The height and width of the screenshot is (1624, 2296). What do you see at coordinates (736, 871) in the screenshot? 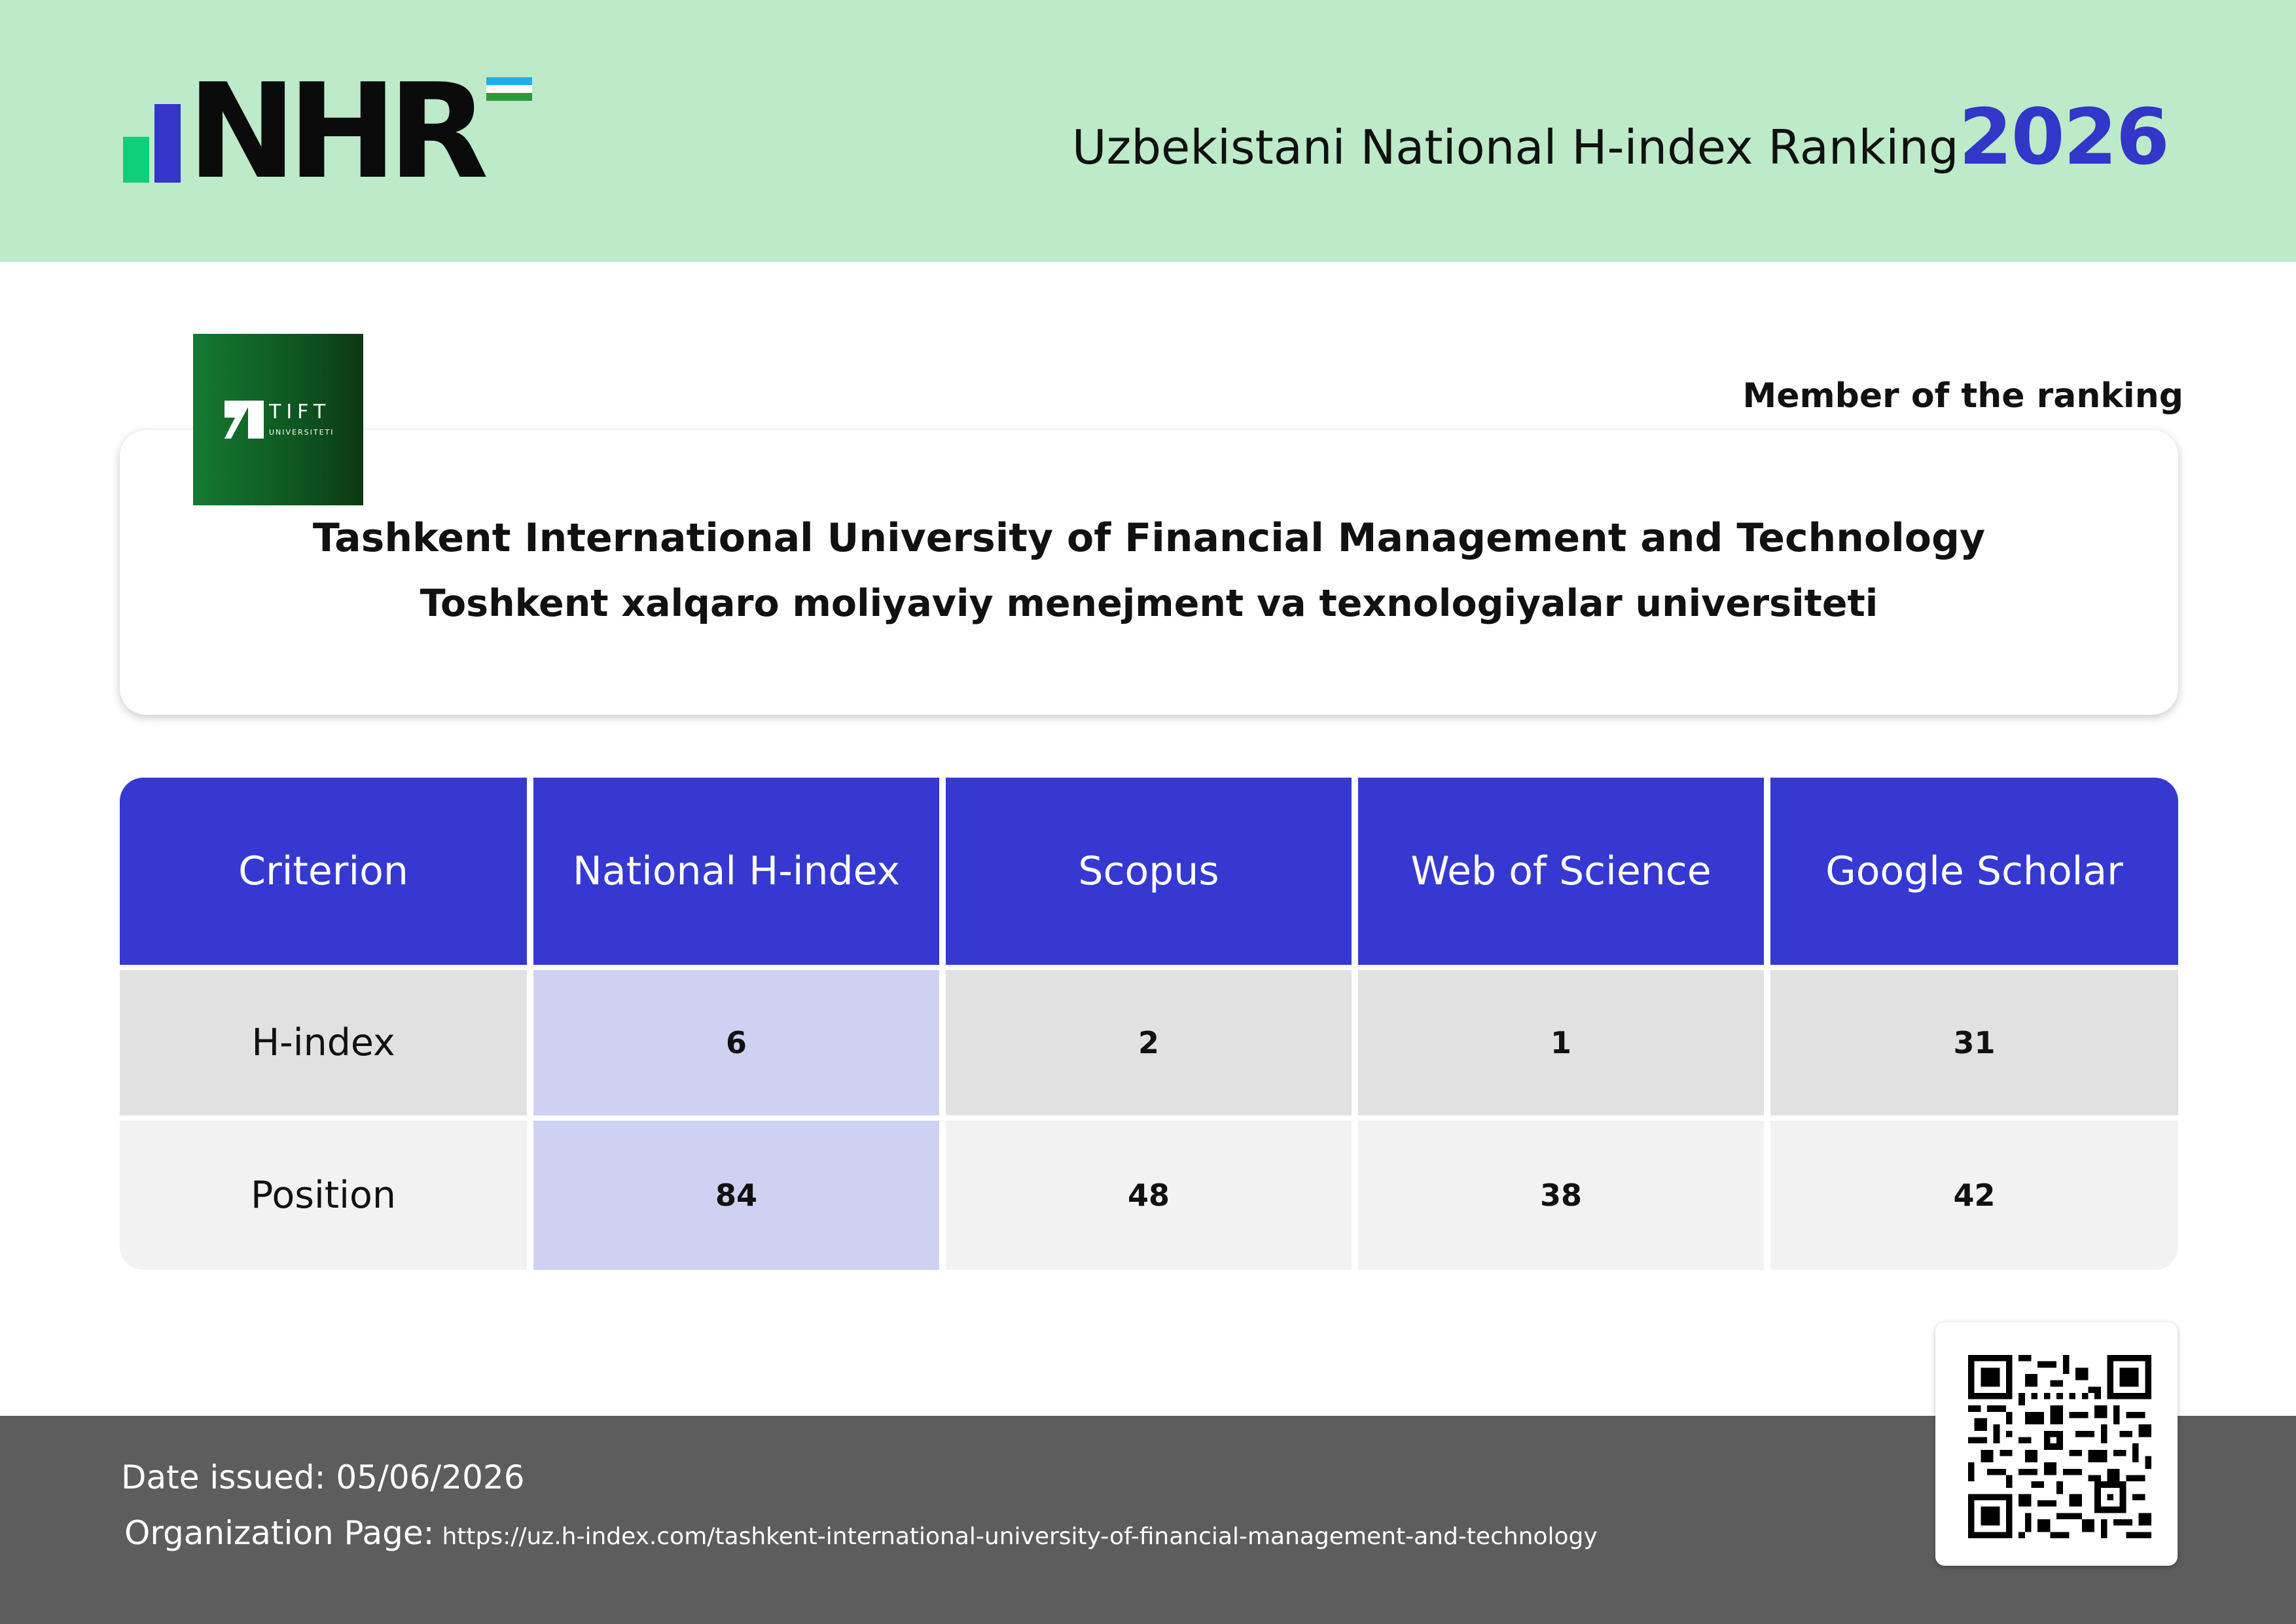
I see `table-header-cell: National H-index` at bounding box center [736, 871].